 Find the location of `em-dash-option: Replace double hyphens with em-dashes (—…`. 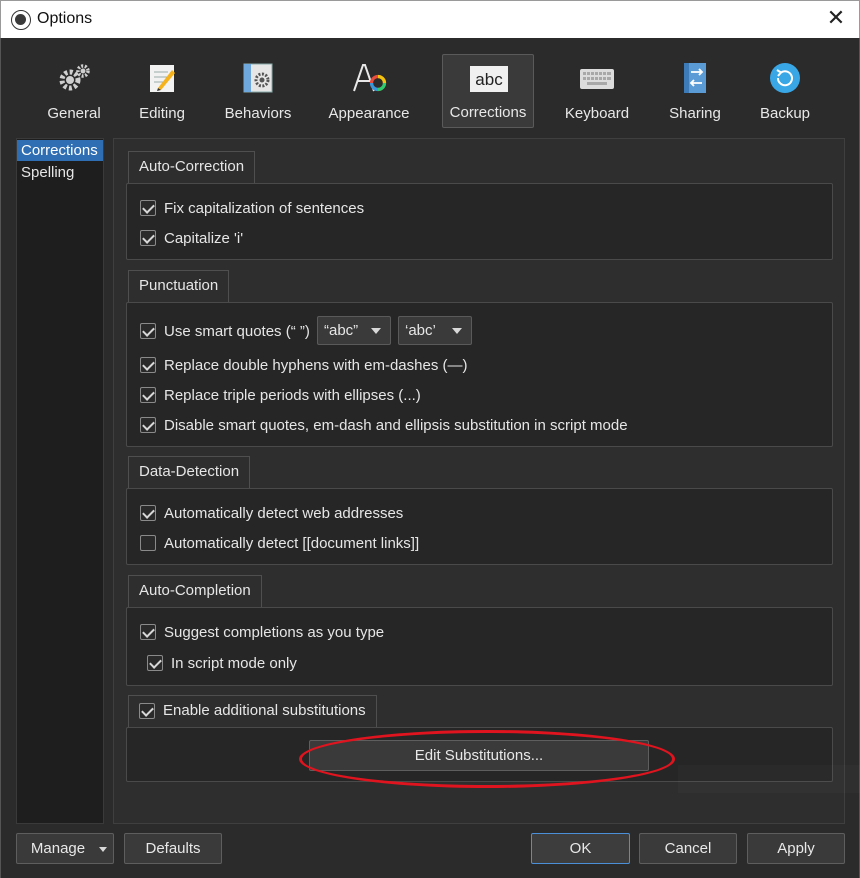

em-dash-option: Replace double hyphens with em-dashes (—… is located at coordinates (304, 365).